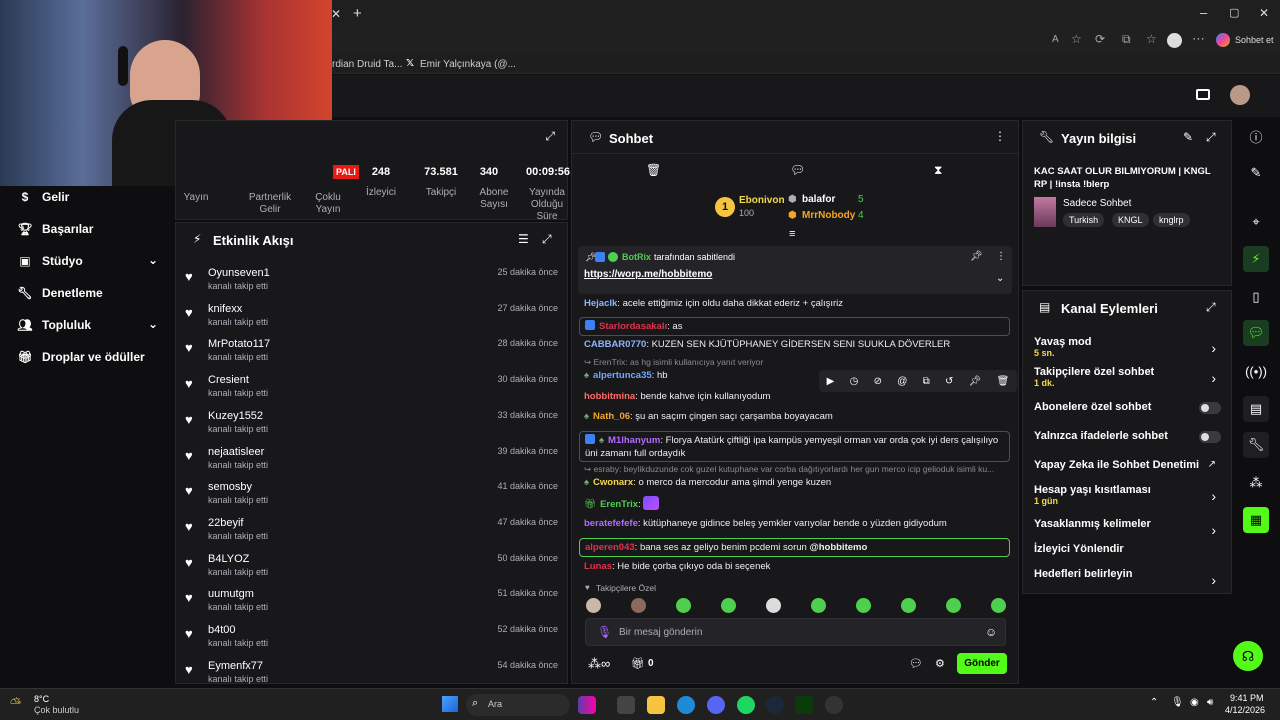  Describe the element at coordinates (902, 381) in the screenshot. I see `mention-icon: @` at that location.